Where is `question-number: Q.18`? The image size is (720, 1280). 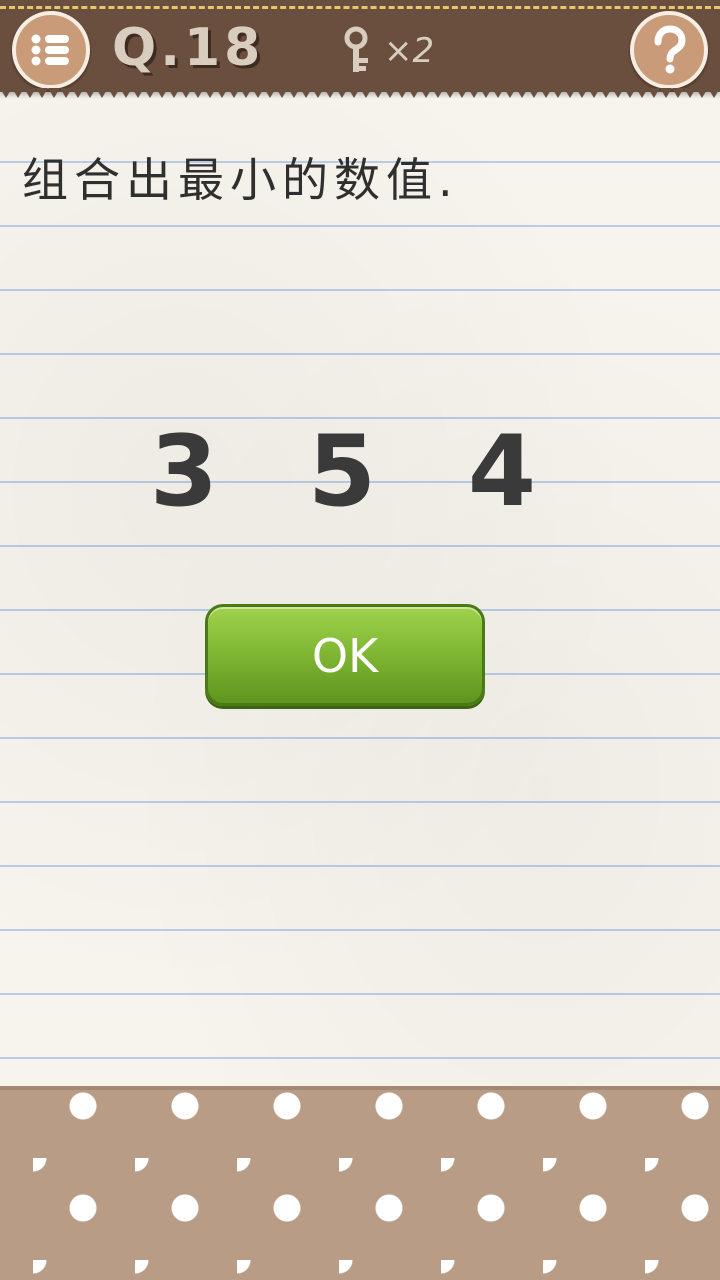 question-number: Q.18 is located at coordinates (188, 48).